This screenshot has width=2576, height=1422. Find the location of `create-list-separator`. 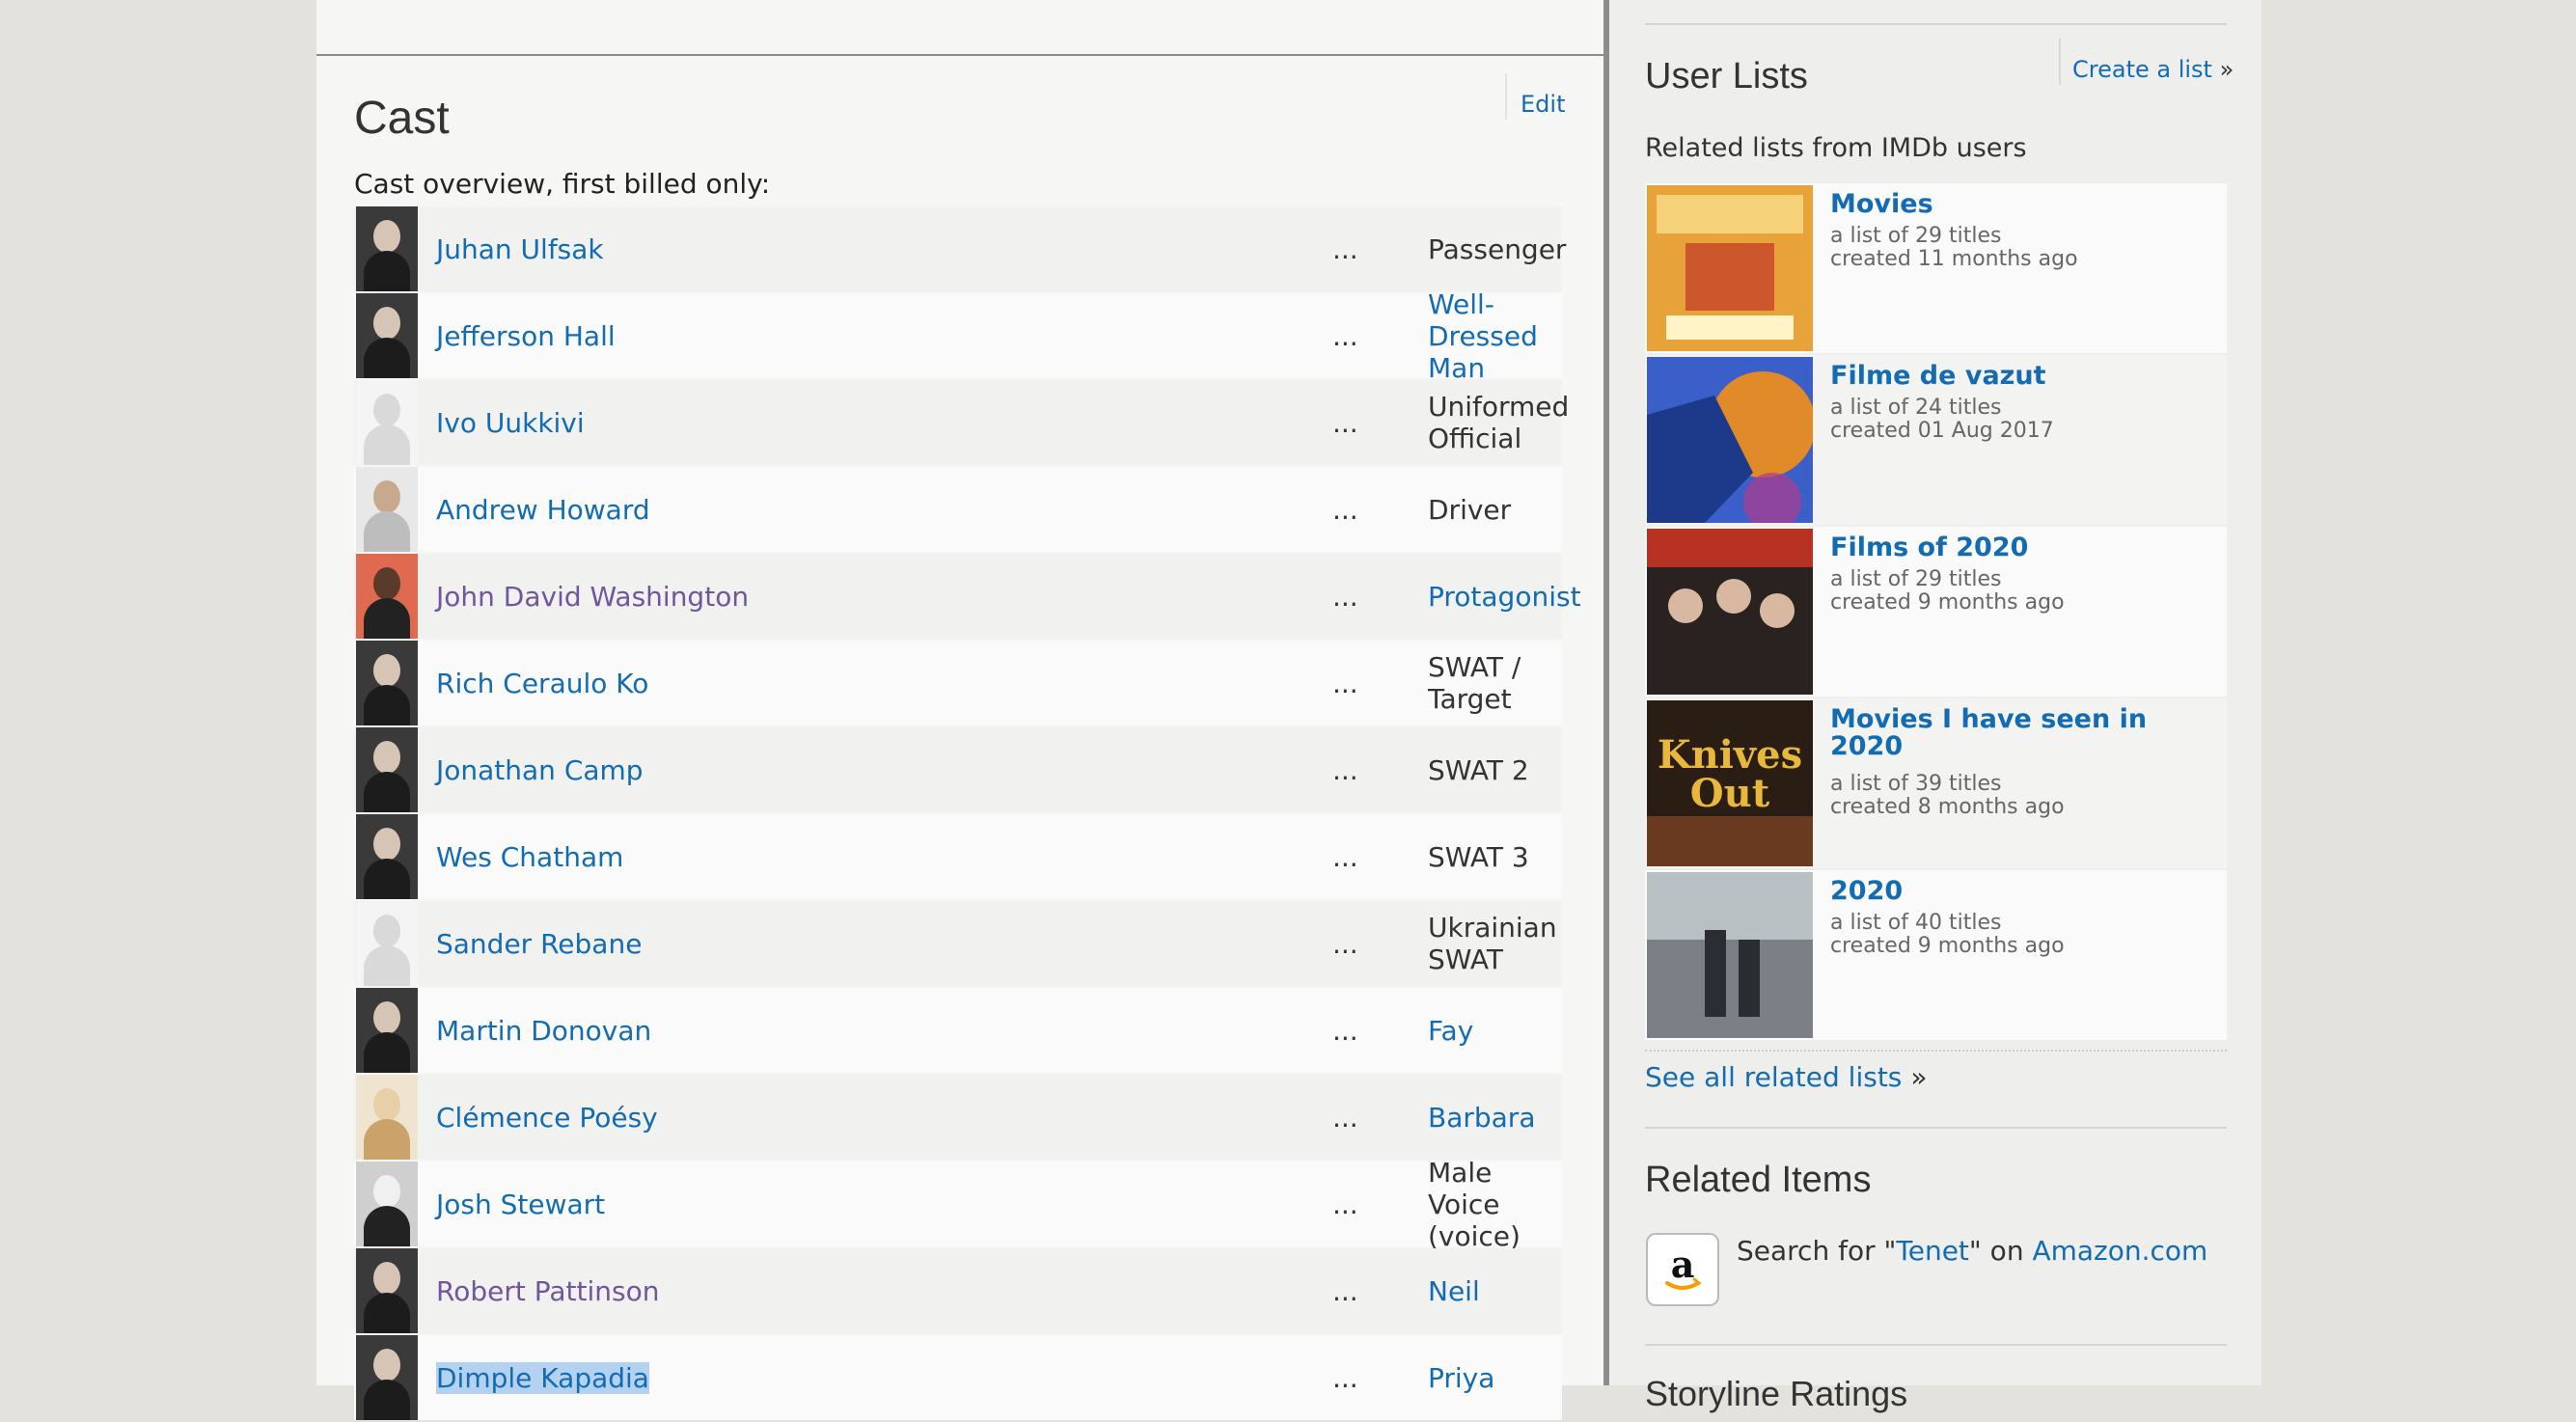

create-list-separator is located at coordinates (2060, 62).